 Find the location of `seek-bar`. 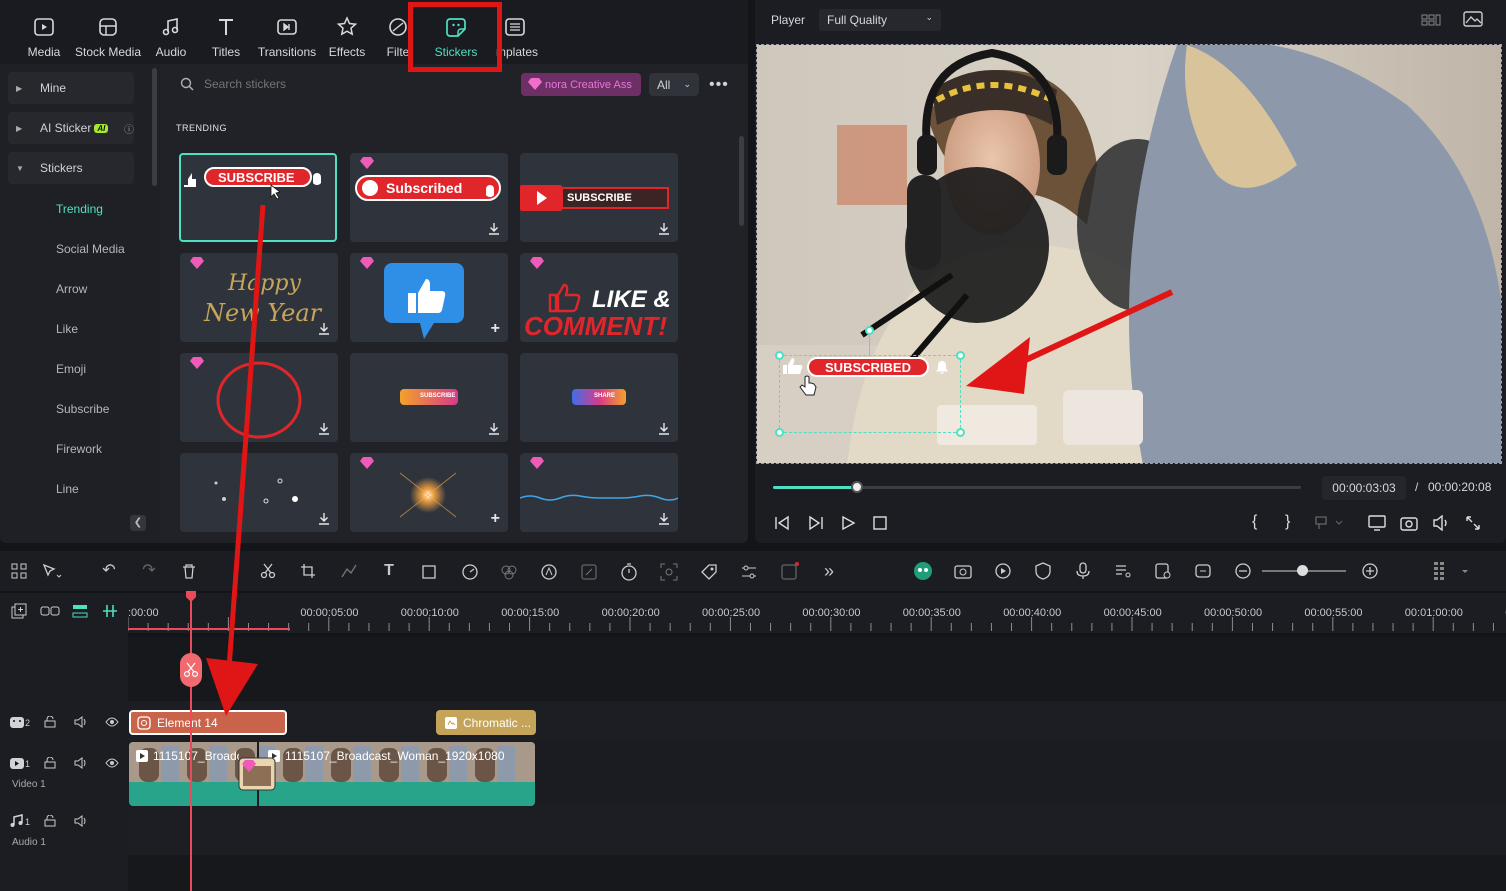

seek-bar is located at coordinates (1037, 487).